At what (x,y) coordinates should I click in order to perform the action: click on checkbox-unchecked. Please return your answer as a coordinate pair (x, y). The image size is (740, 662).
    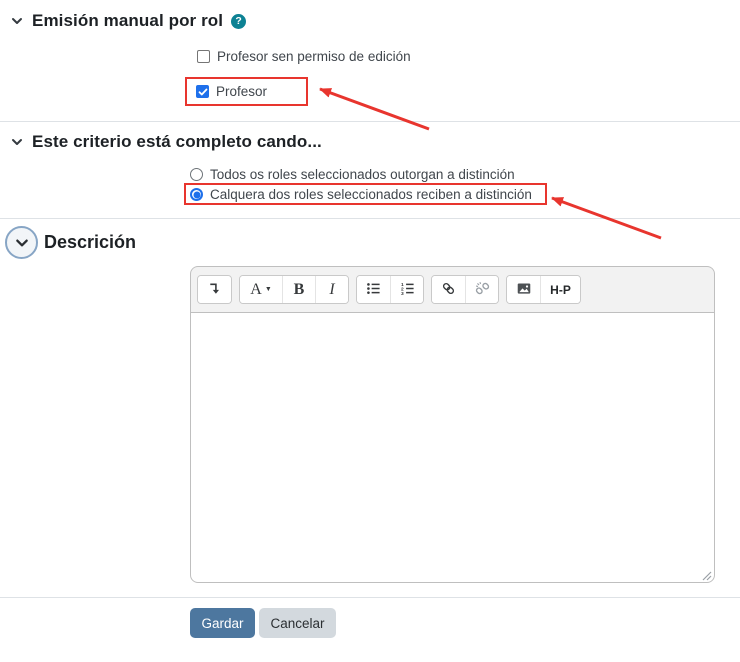
    Looking at the image, I should click on (203, 56).